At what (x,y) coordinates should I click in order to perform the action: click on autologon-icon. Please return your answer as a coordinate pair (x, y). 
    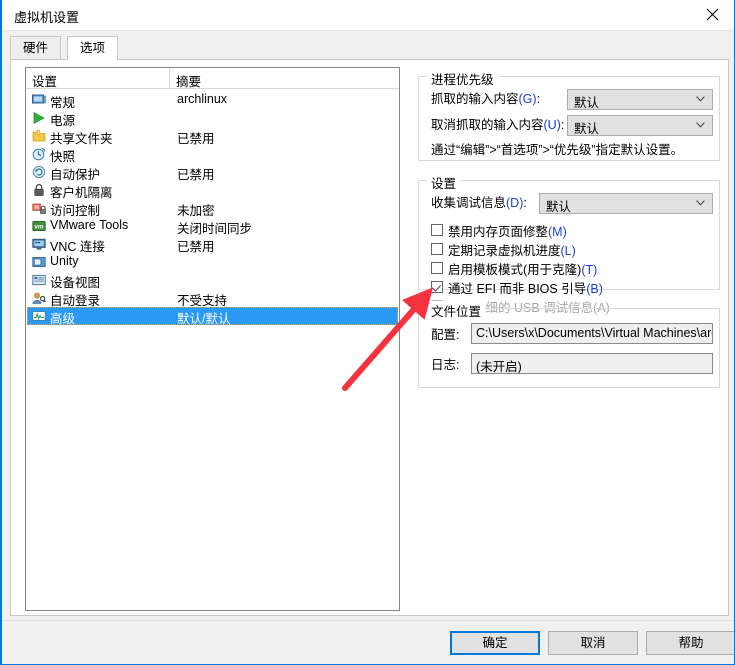
    Looking at the image, I should click on (39, 298).